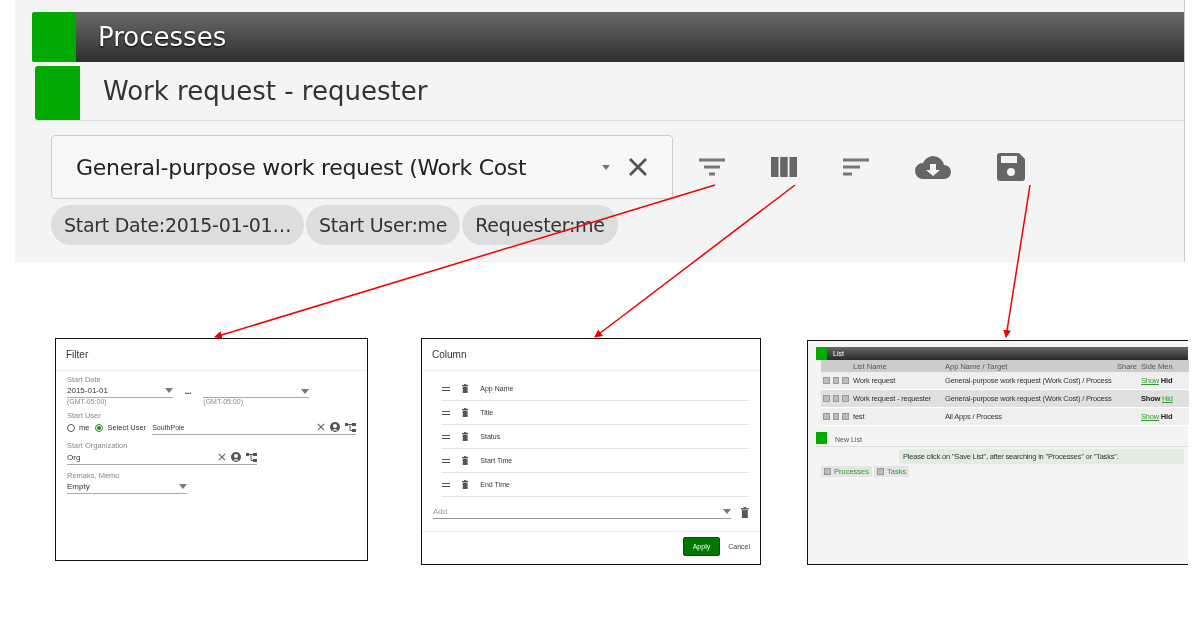 This screenshot has height=630, width=1200. Describe the element at coordinates (211, 355) in the screenshot. I see `panel-title: Filter` at that location.